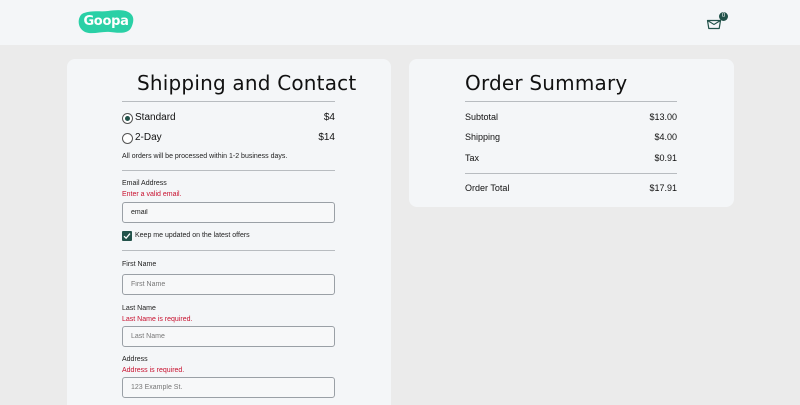 The image size is (800, 405). Describe the element at coordinates (228, 212) in the screenshot. I see `email-field` at that location.